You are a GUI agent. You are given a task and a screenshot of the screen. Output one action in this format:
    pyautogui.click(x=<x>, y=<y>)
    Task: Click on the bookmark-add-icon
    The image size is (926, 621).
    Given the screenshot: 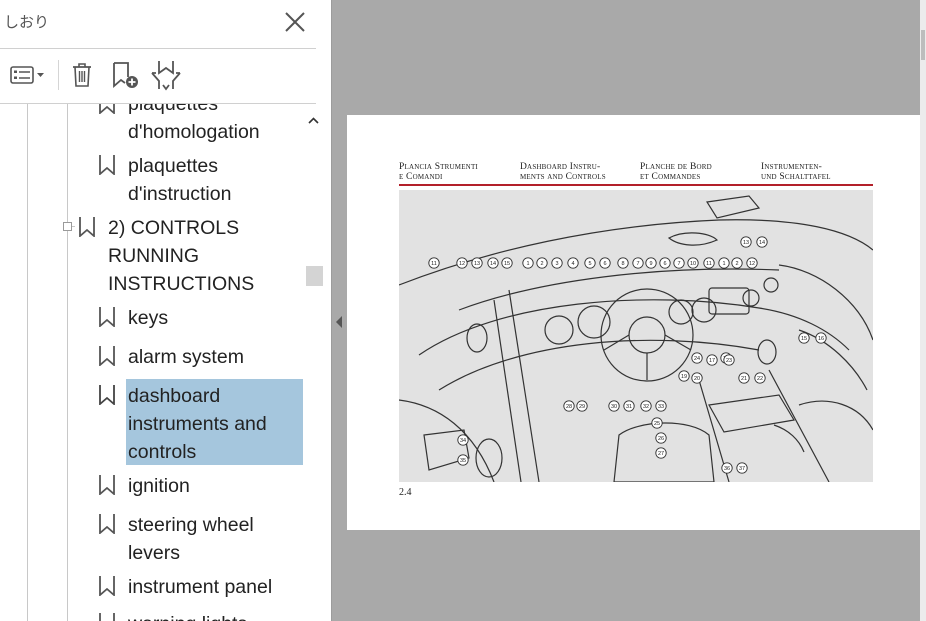 What is the action you would take?
    pyautogui.click(x=125, y=75)
    